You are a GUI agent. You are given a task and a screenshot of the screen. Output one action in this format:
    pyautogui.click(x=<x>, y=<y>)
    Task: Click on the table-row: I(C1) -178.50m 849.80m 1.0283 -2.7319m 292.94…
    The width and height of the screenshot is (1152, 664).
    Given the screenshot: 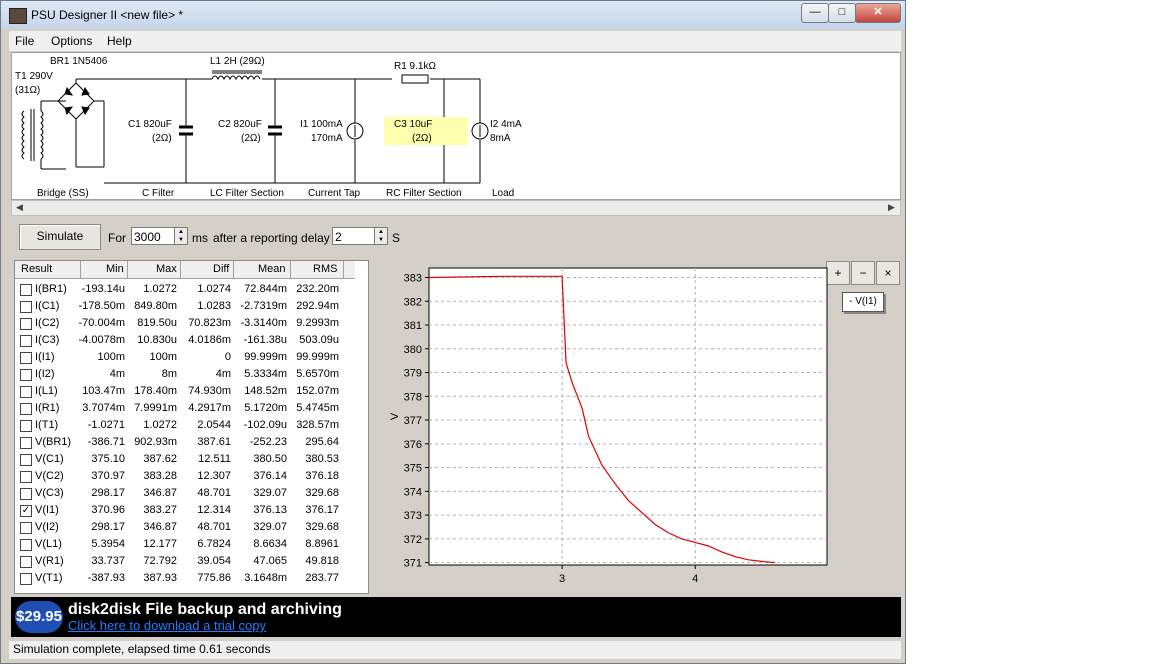 What is the action you would take?
    pyautogui.click(x=185, y=306)
    